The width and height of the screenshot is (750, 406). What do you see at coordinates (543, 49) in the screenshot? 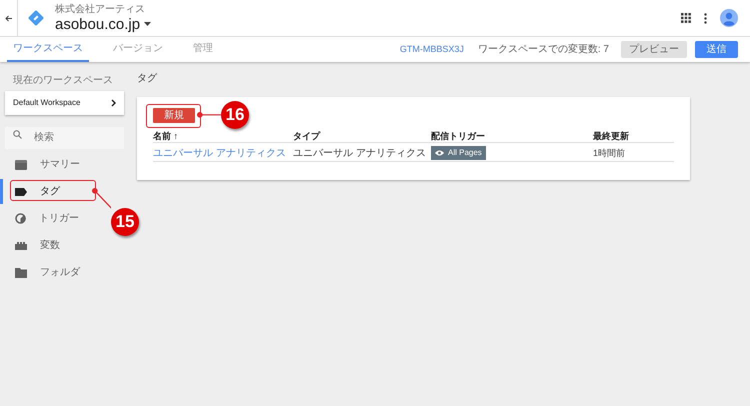
I see `change-count: ワークスペースでの変更数: 7` at bounding box center [543, 49].